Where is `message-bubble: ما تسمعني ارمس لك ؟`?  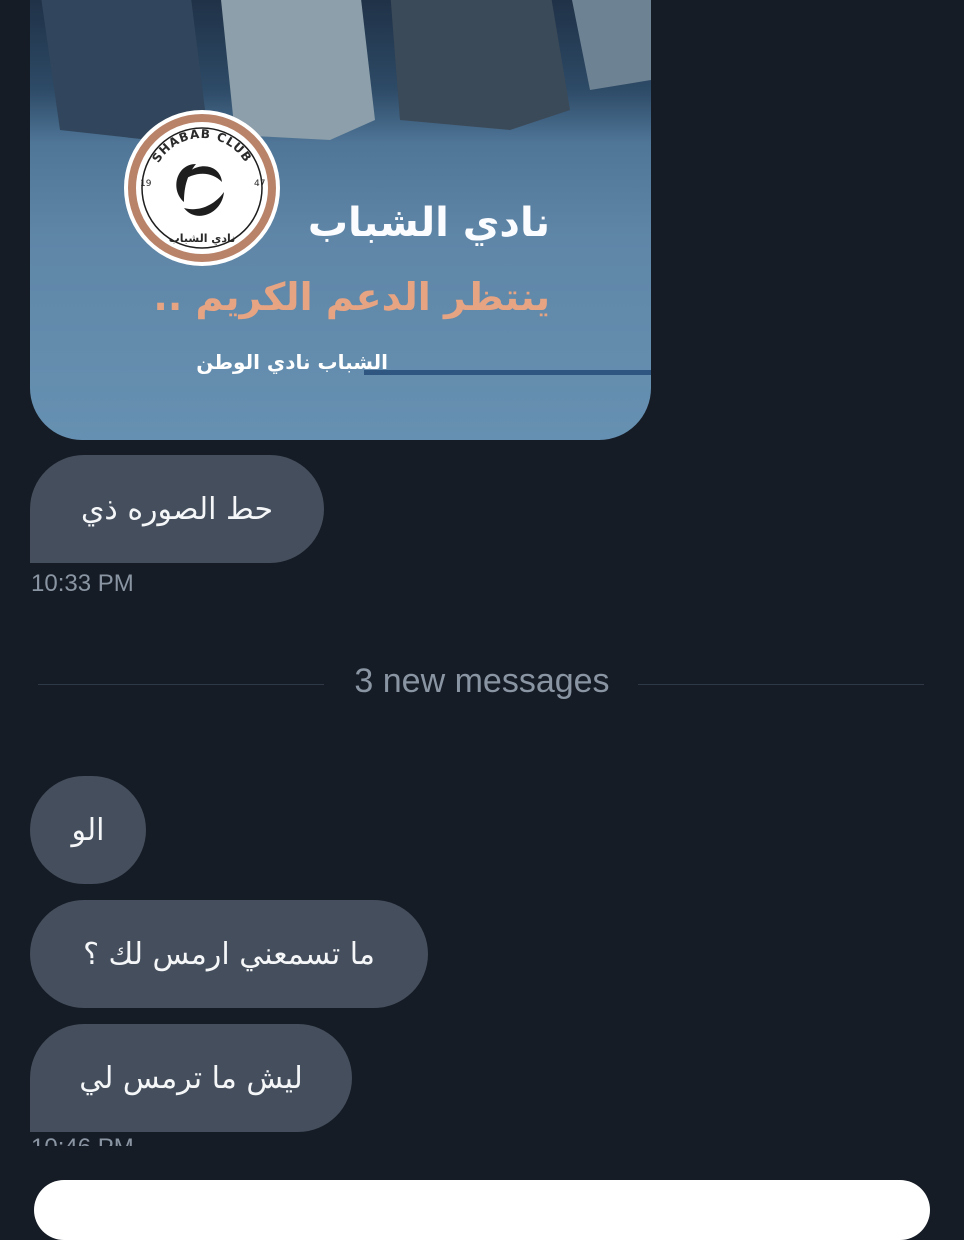 message-bubble: ما تسمعني ارمس لك ؟ is located at coordinates (229, 954).